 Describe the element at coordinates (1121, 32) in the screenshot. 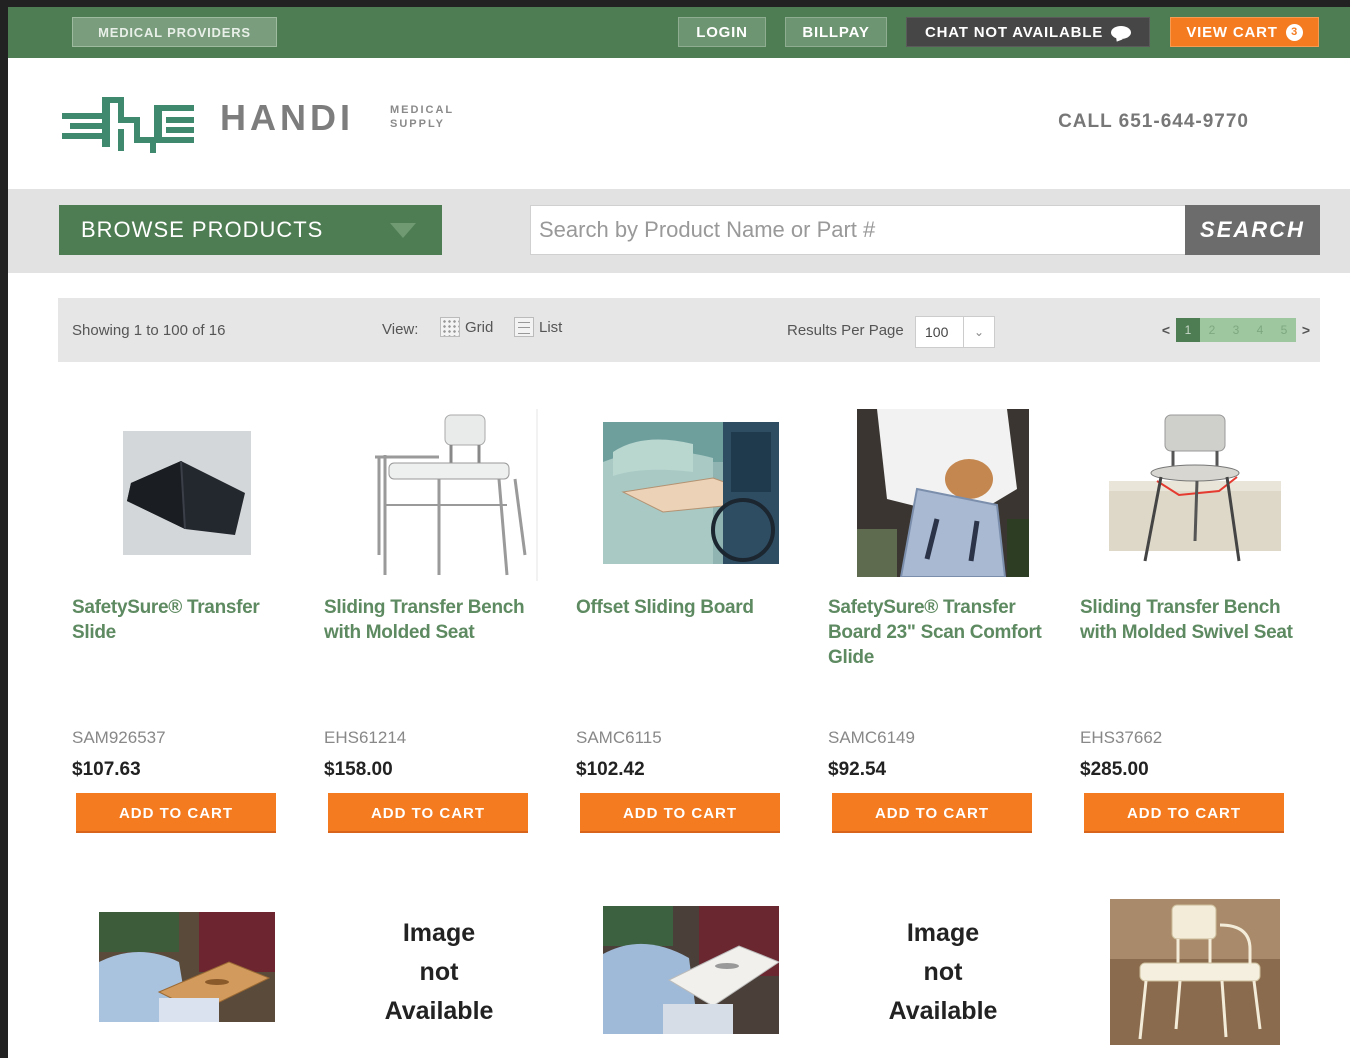

I see `chat-bubble-icon` at that location.